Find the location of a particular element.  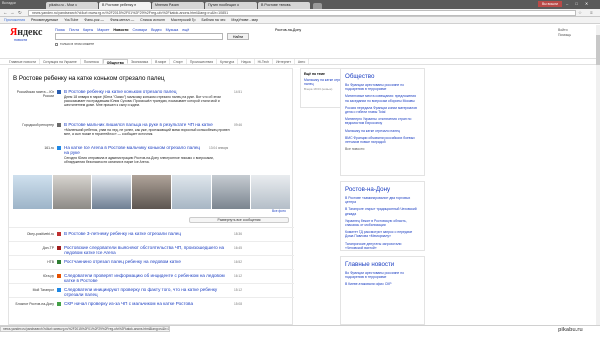

service-link: Почта is located at coordinates (74, 30).